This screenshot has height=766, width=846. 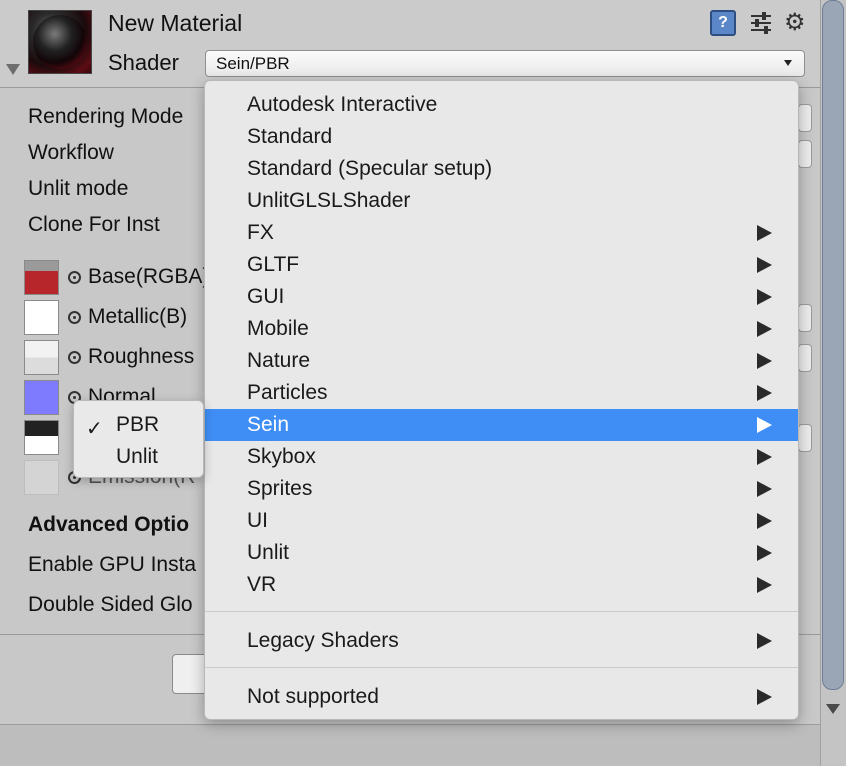 What do you see at coordinates (501, 553) in the screenshot?
I see `menu-item-unlit: Unlit` at bounding box center [501, 553].